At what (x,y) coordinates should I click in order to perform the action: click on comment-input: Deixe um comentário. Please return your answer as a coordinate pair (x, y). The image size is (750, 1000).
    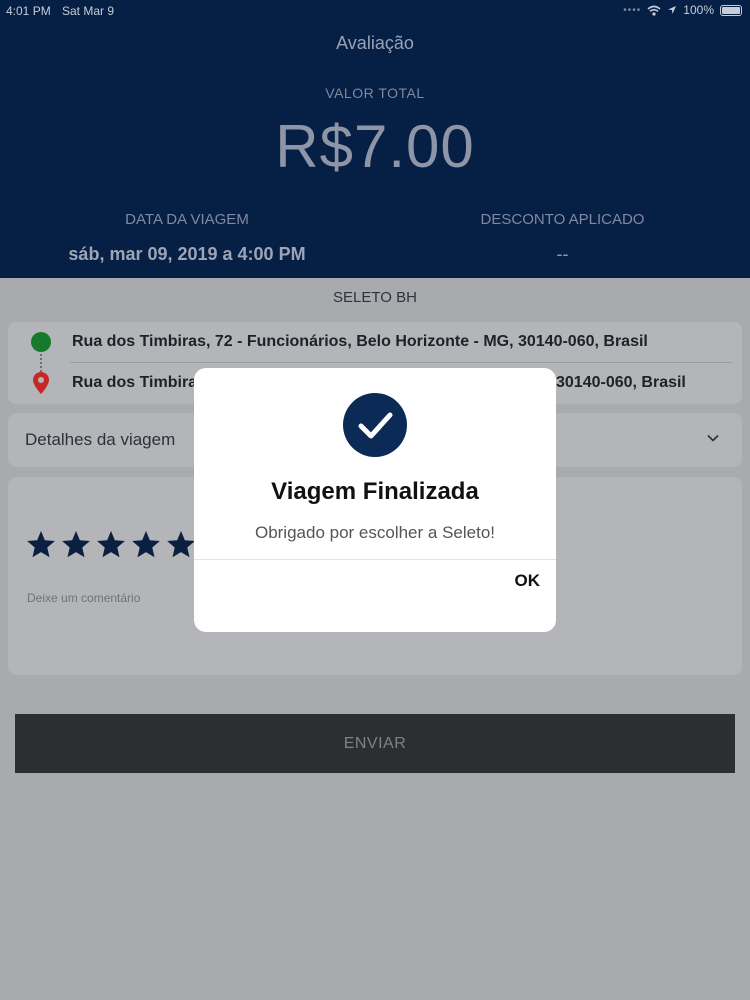
    Looking at the image, I should click on (83, 598).